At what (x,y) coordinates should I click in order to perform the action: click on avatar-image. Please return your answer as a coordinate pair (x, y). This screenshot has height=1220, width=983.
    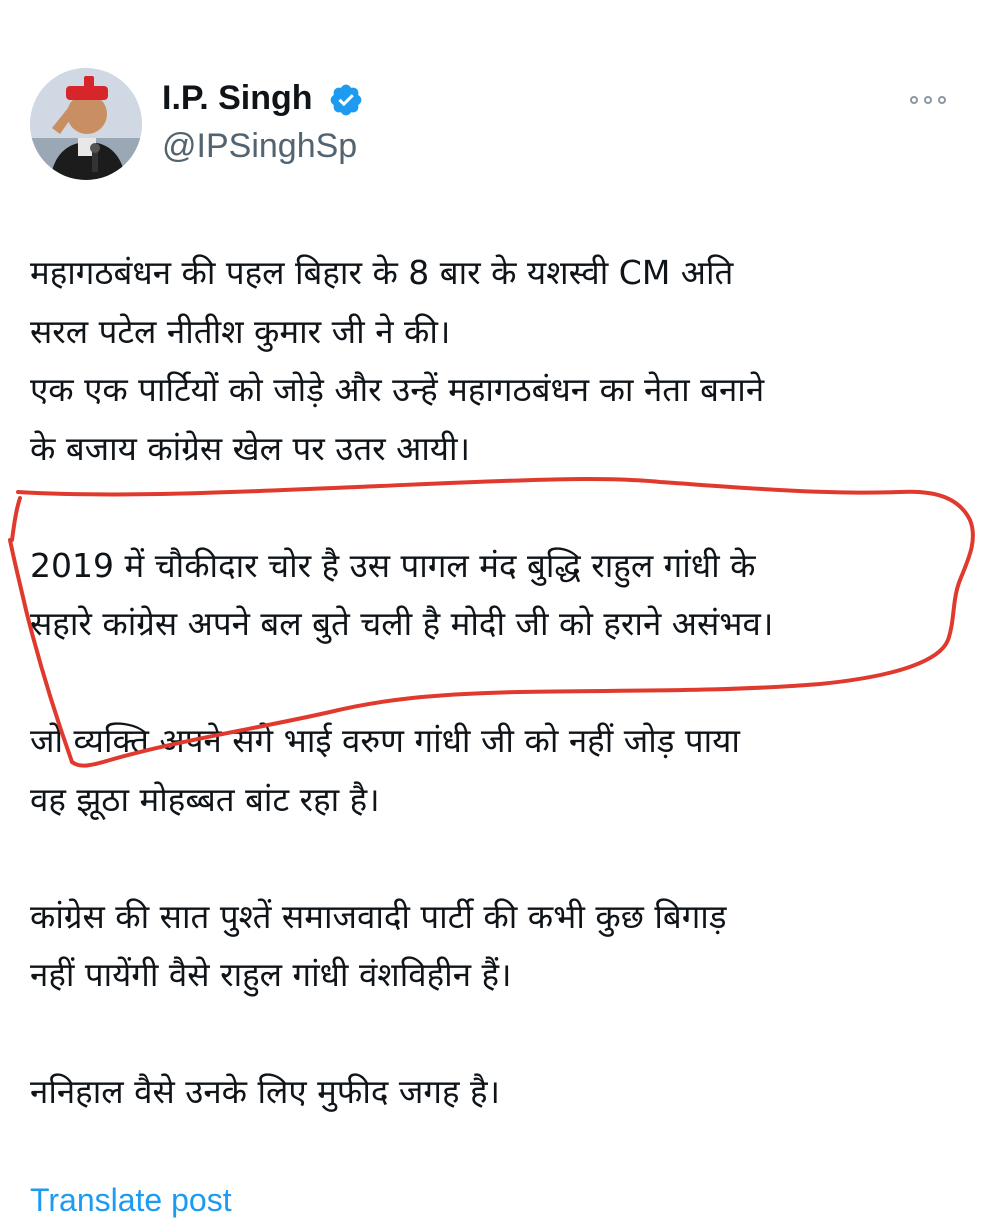
    Looking at the image, I should click on (86, 124).